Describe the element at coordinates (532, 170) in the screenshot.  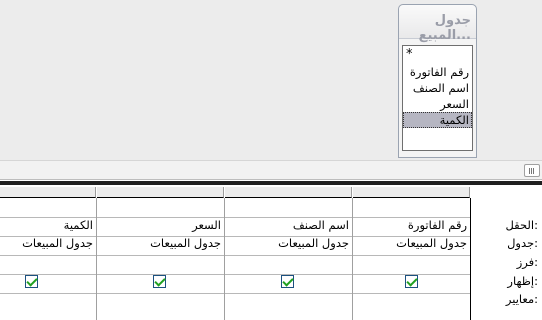
I see `scrollbar-thumb` at that location.